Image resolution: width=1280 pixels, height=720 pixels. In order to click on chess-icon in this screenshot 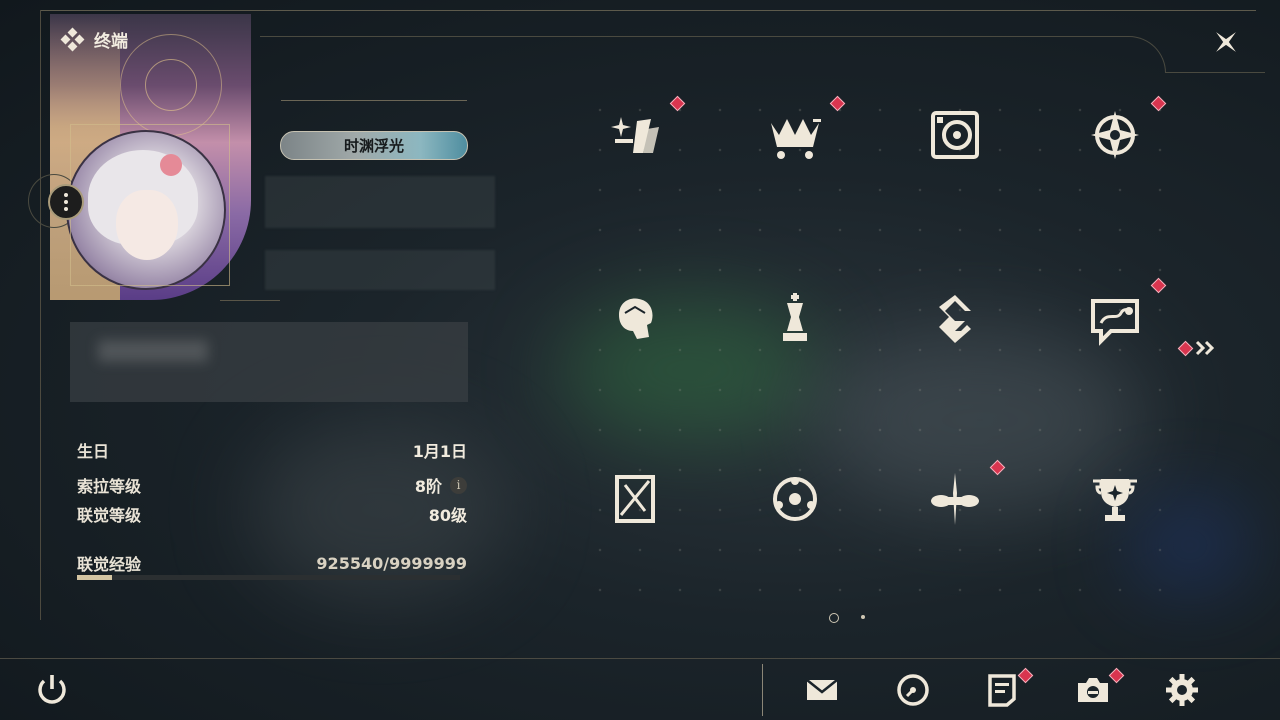, I will do `click(795, 317)`.